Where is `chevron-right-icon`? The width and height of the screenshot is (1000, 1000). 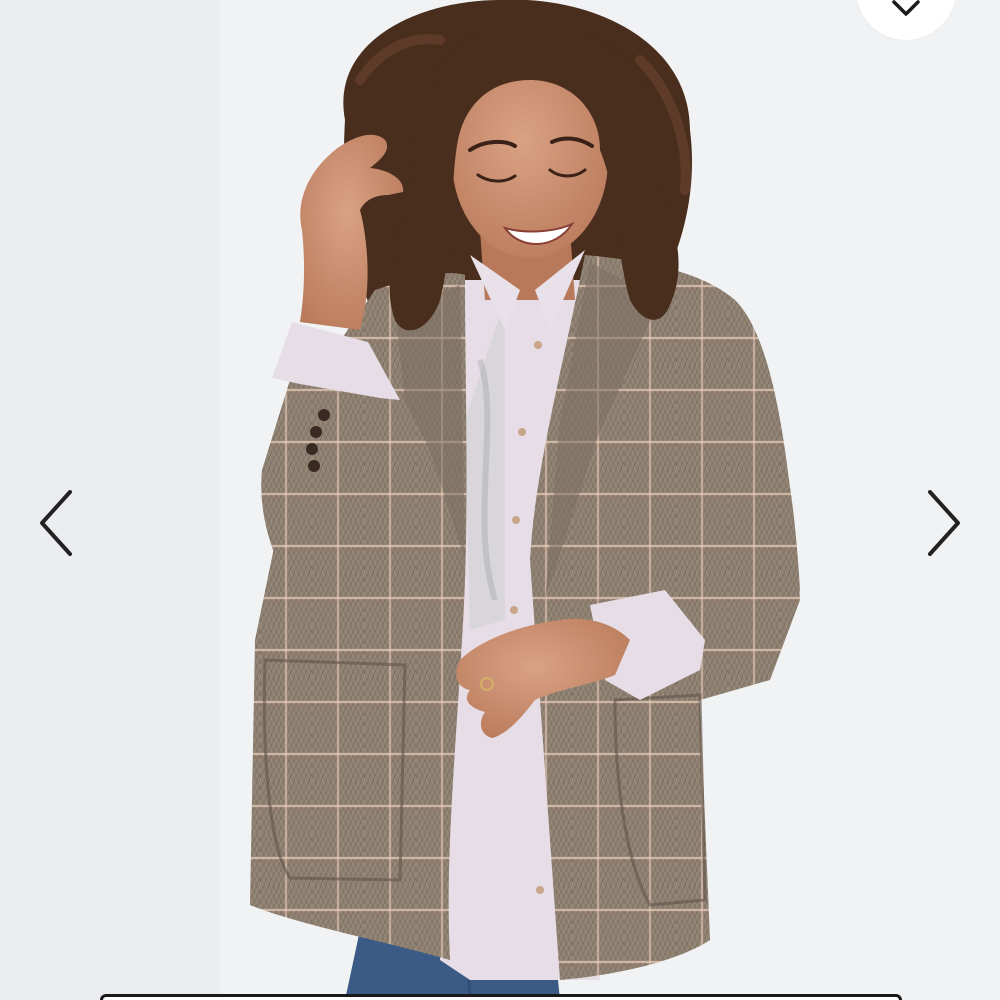
chevron-right-icon is located at coordinates (944, 523).